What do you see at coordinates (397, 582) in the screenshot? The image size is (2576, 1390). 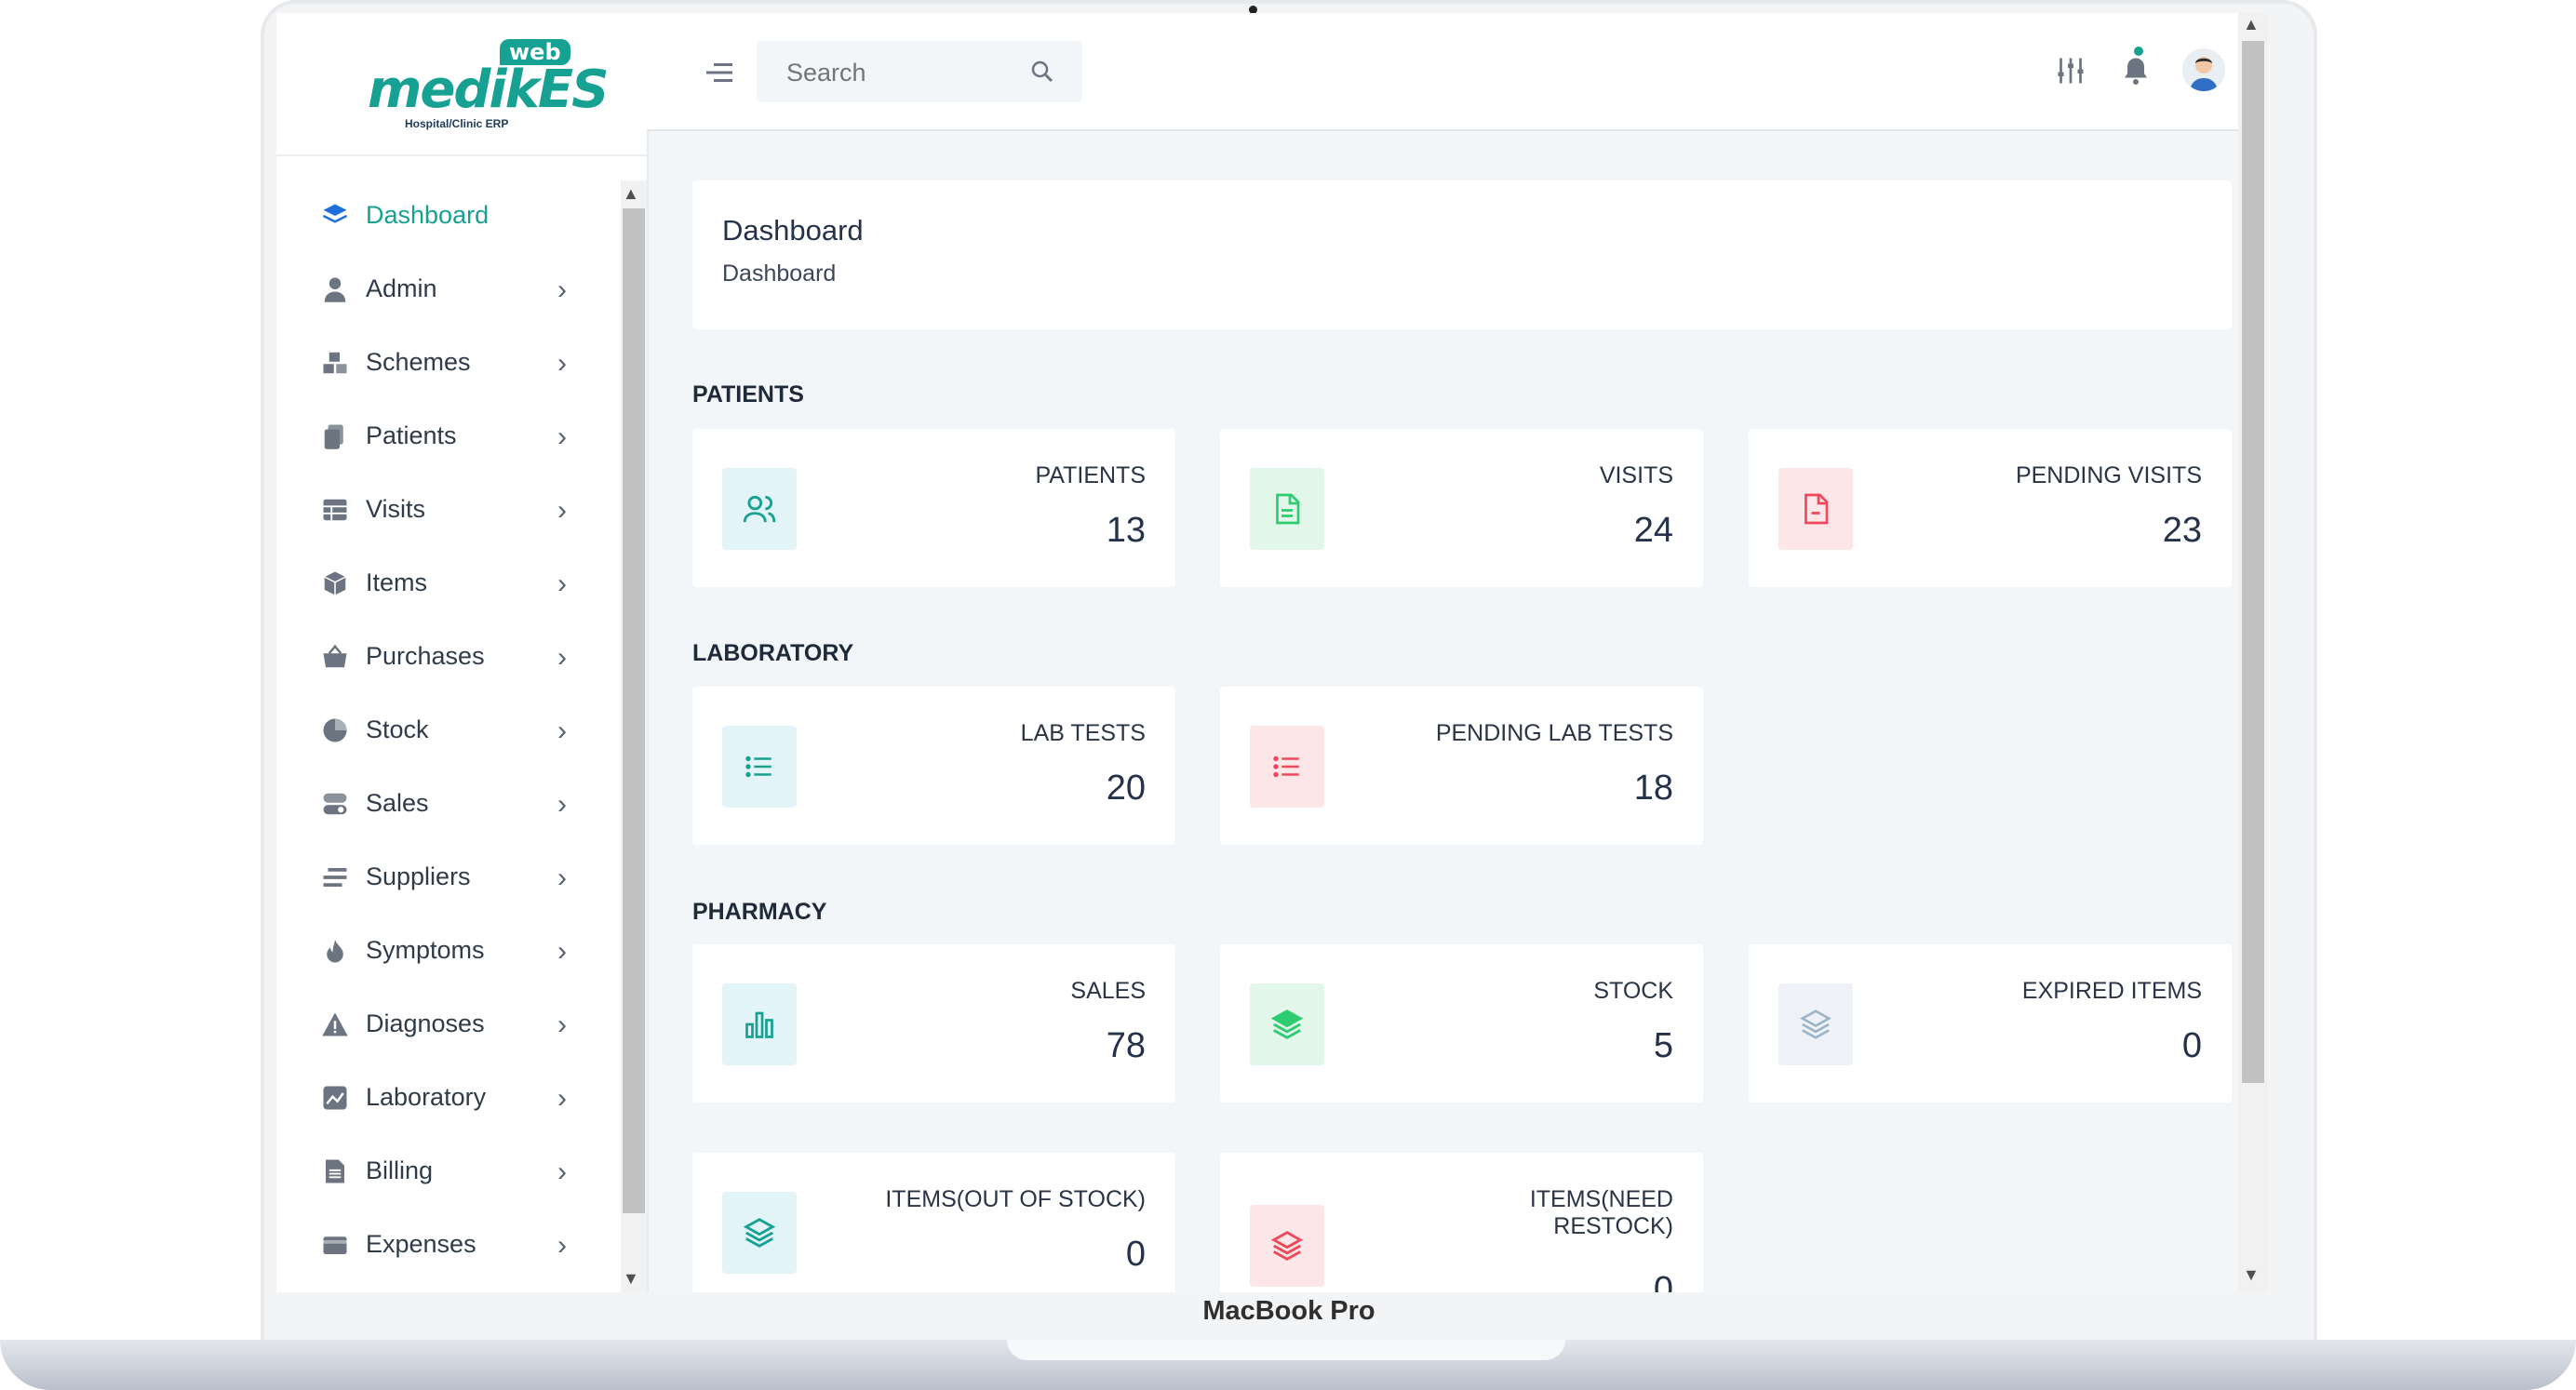 I see `sidebar-item-label: Items` at bounding box center [397, 582].